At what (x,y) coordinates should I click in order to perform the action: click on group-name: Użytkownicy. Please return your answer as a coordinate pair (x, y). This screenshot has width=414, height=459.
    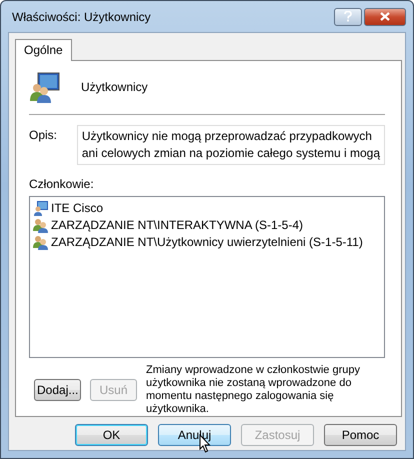
    Looking at the image, I should click on (114, 87).